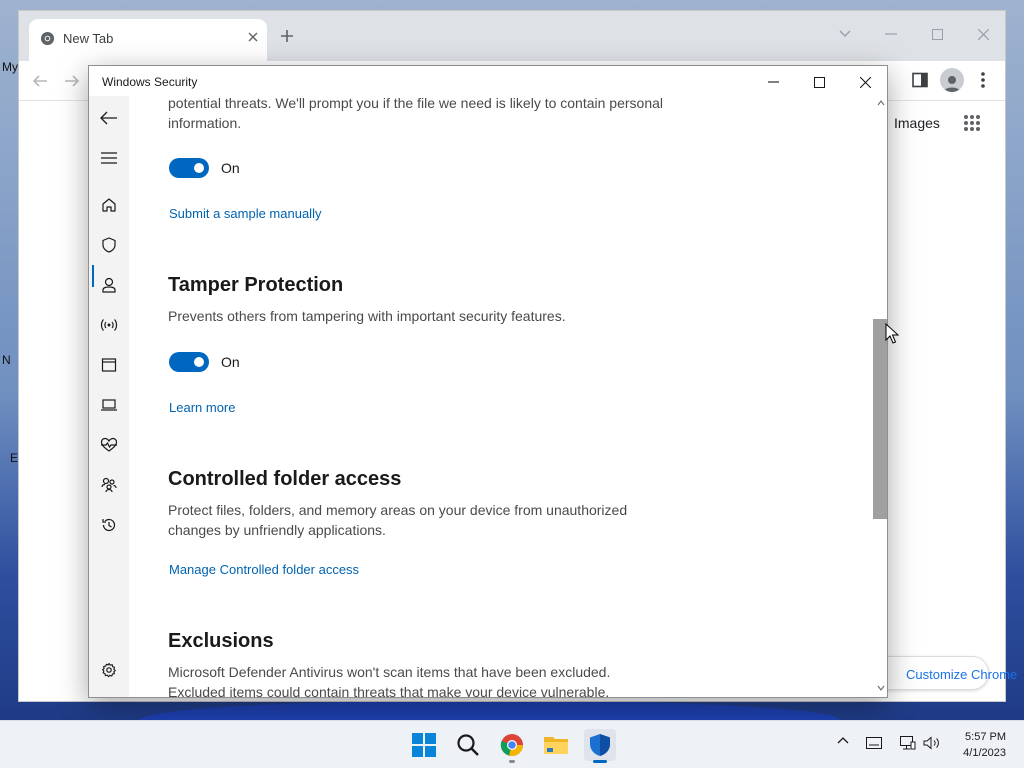  I want to click on exclusions-heading: Exclusions, so click(221, 641).